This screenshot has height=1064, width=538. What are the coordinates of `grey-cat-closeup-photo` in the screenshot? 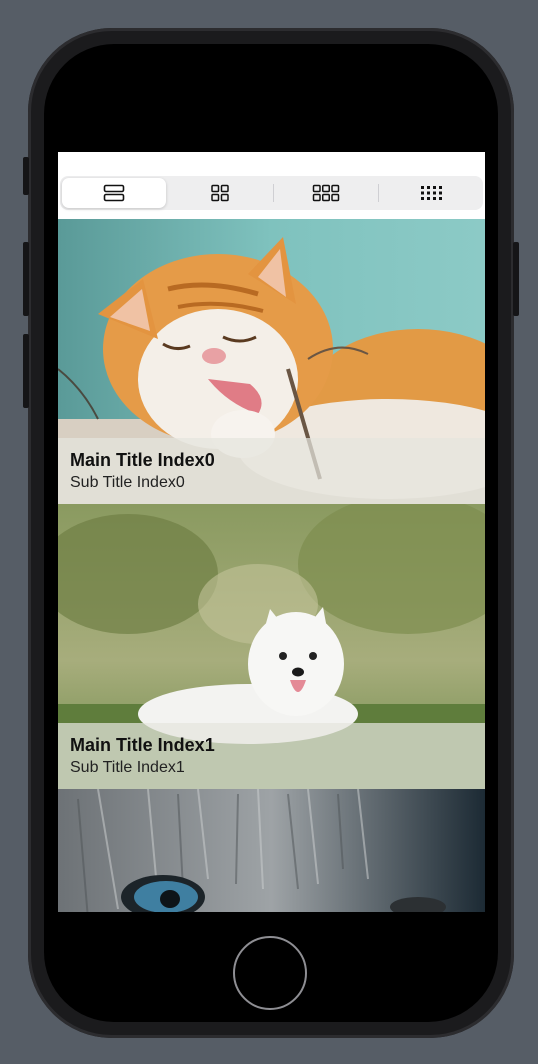 It's located at (271, 850).